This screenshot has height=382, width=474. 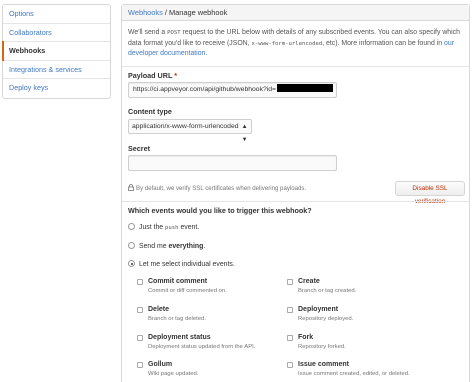 I want to click on radio-all-bold: everything, so click(x=186, y=246).